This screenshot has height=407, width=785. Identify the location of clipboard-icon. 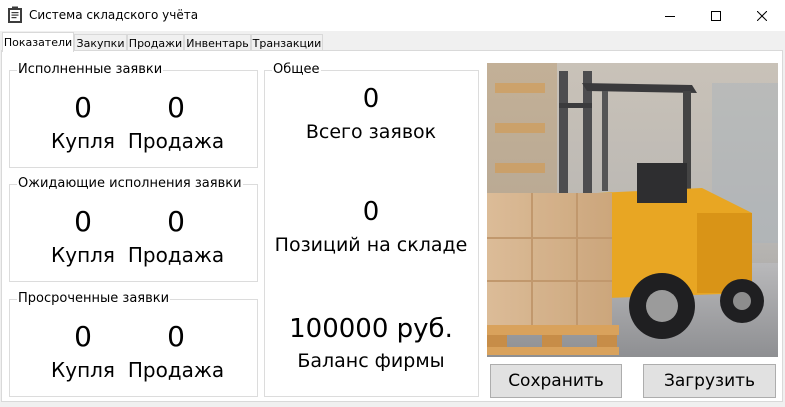
(15, 14).